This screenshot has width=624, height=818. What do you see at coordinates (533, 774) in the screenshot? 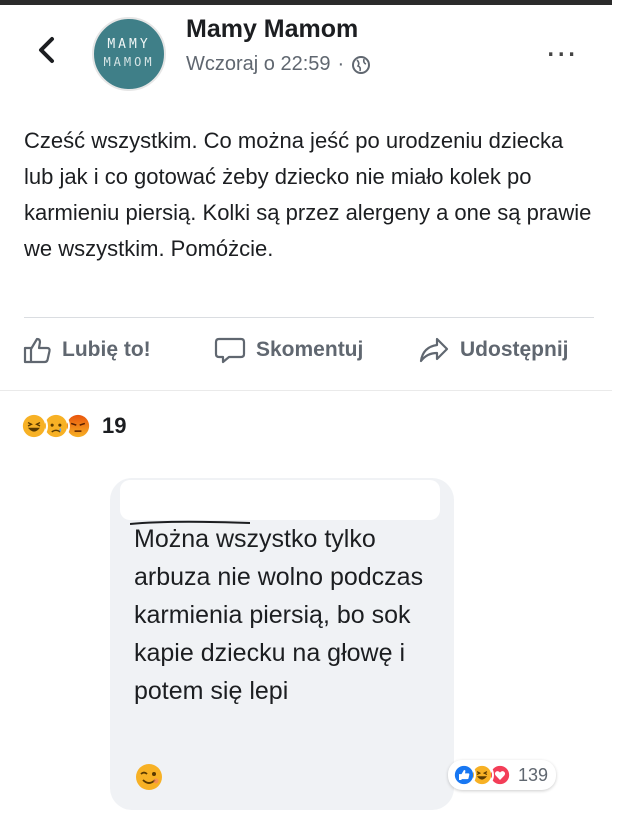
I see `comment-reaction-count: 139` at bounding box center [533, 774].